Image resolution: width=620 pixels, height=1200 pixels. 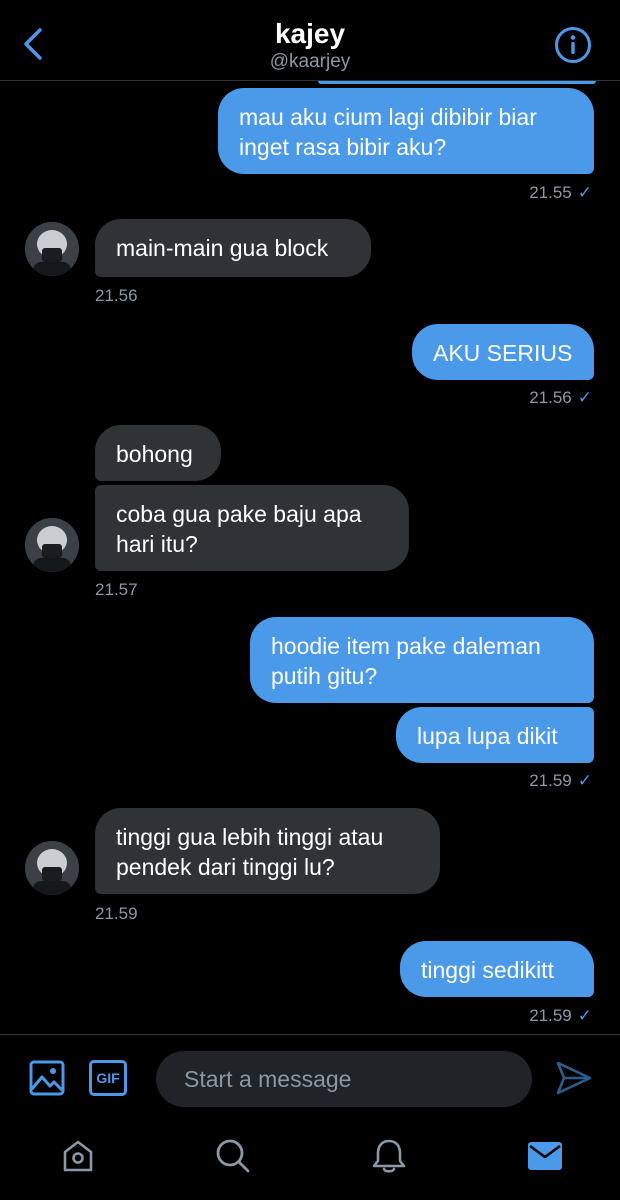 I want to click on message-timestamp: 21.56 ✓, so click(x=560, y=398).